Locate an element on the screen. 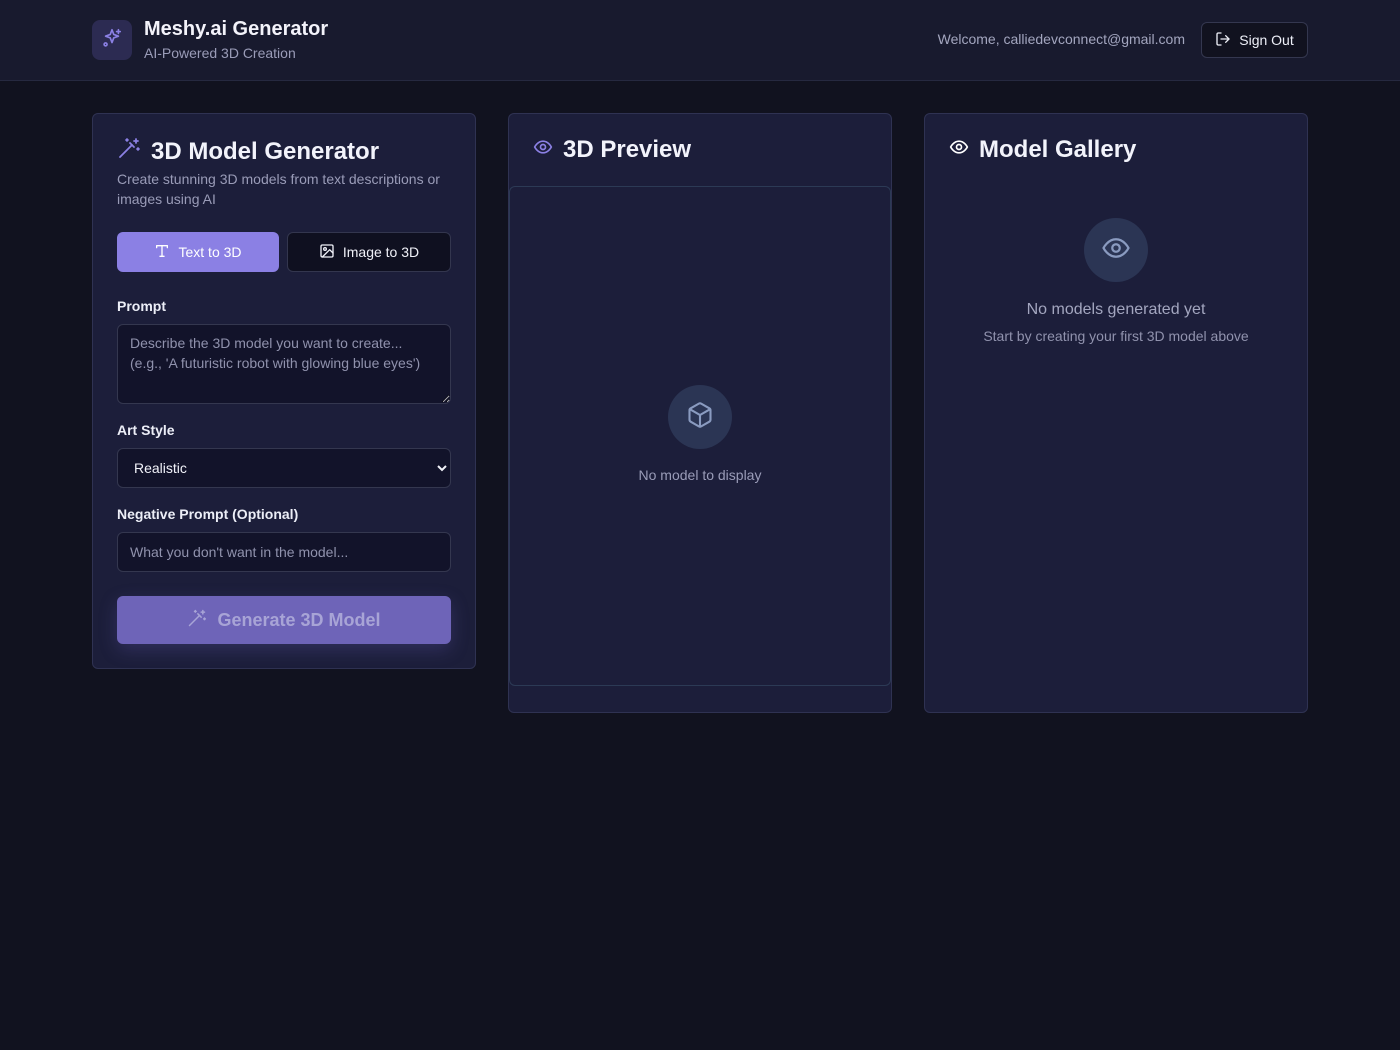 This screenshot has height=1050, width=1400. negative-prompt-input is located at coordinates (284, 552).